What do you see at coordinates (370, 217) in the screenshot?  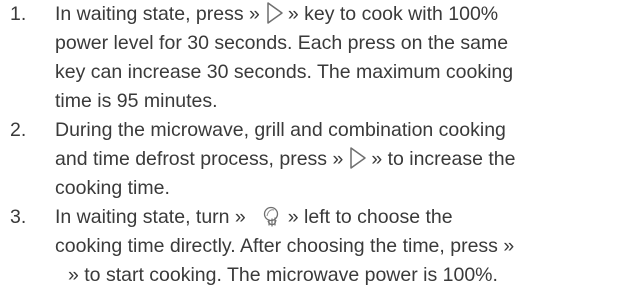 I see `step-text: » left to choose the` at bounding box center [370, 217].